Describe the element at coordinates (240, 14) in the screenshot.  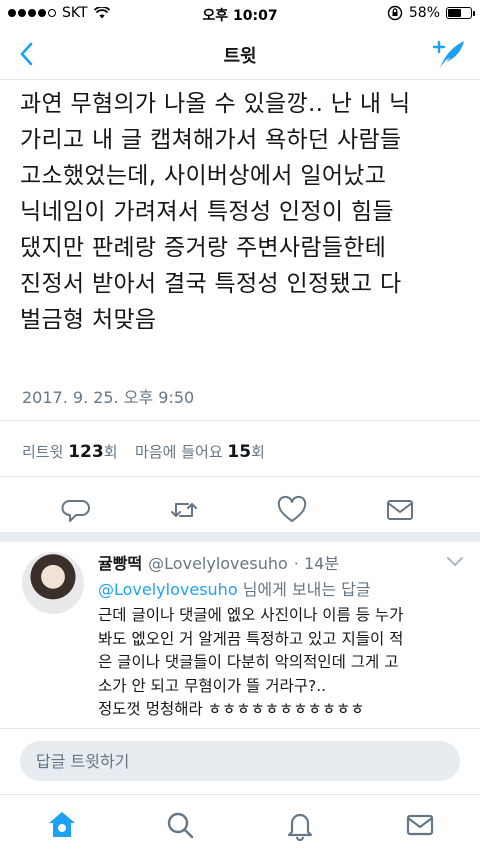
I see `status-bar: SKT 오후 10:07 58%` at that location.